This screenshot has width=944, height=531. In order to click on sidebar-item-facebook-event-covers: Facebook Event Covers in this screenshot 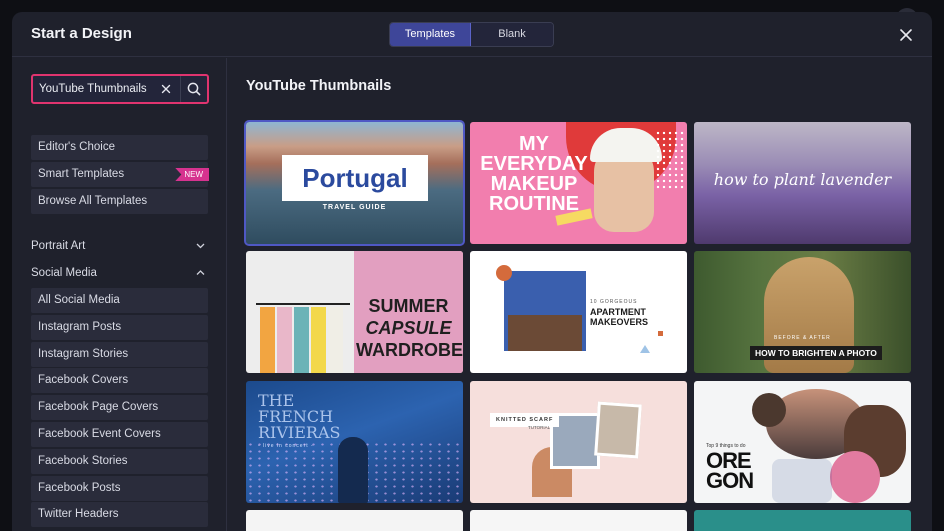, I will do `click(119, 434)`.